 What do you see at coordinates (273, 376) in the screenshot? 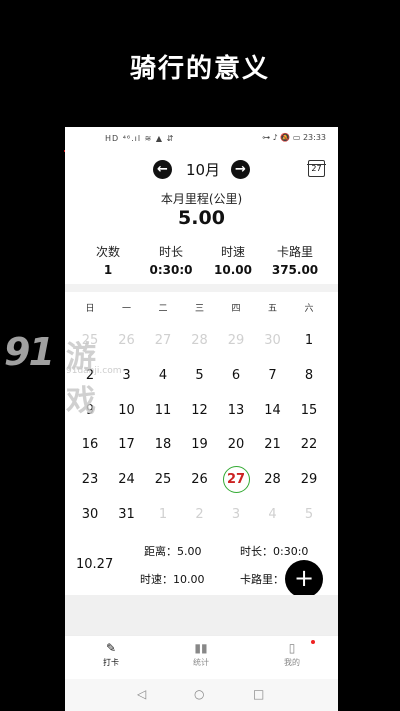
I see `calendar-day: 7` at bounding box center [273, 376].